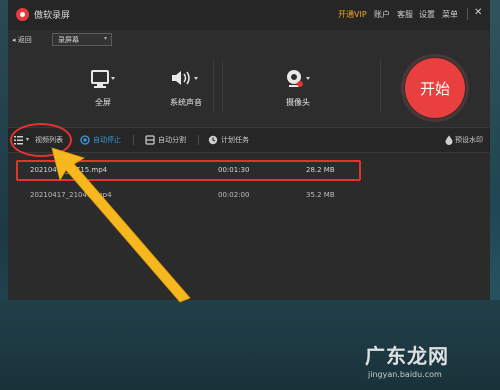  I want to click on app-logo-icon, so click(22, 14).